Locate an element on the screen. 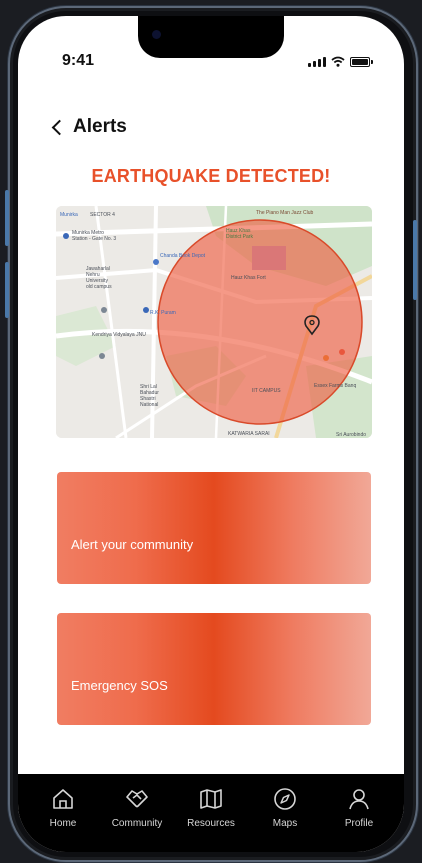 This screenshot has width=422, height=863. map-label: IIT CAMPUS is located at coordinates (266, 391).